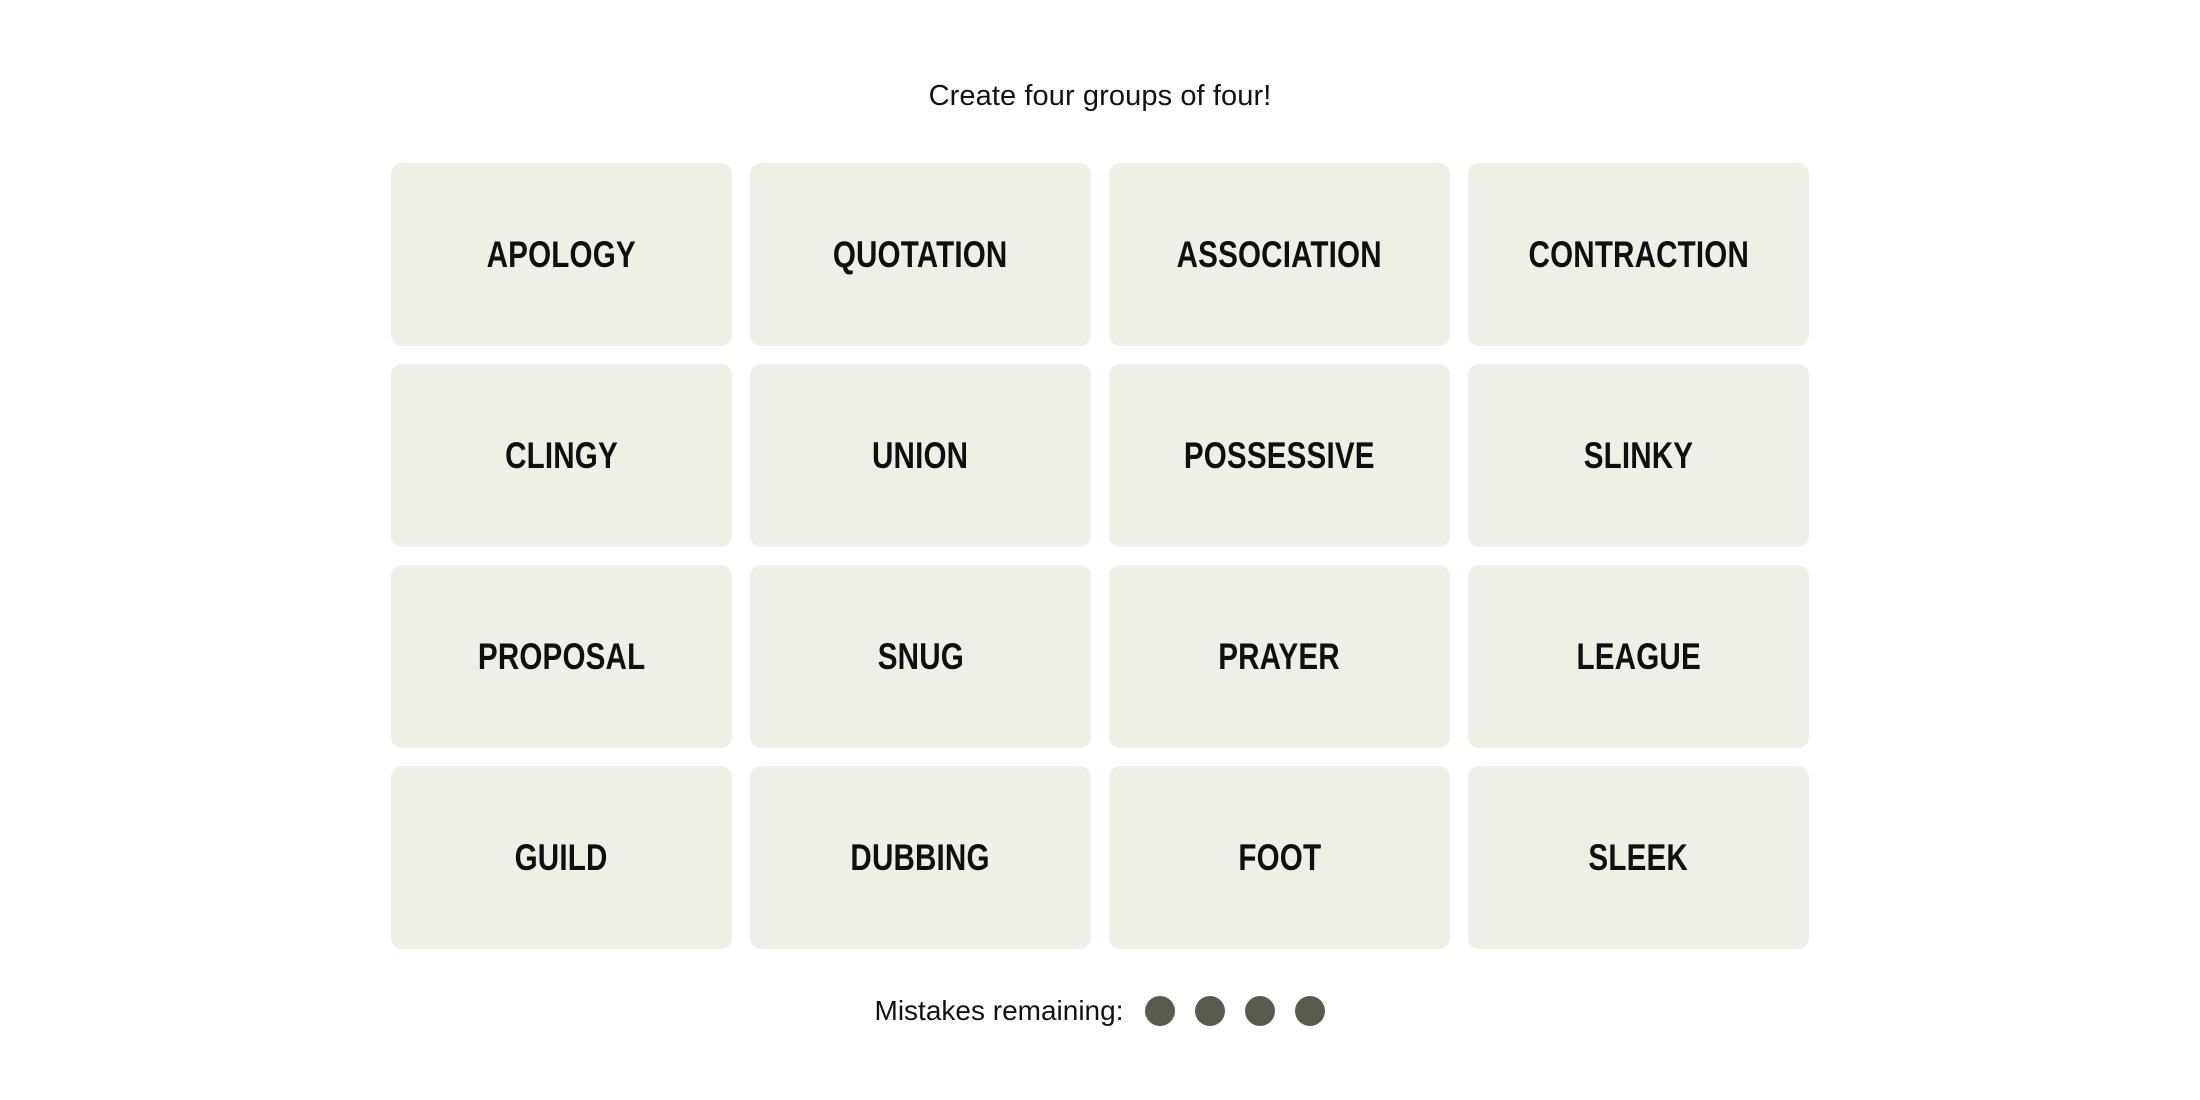  I want to click on word-tile-label: POSSESSIVE, so click(1279, 455).